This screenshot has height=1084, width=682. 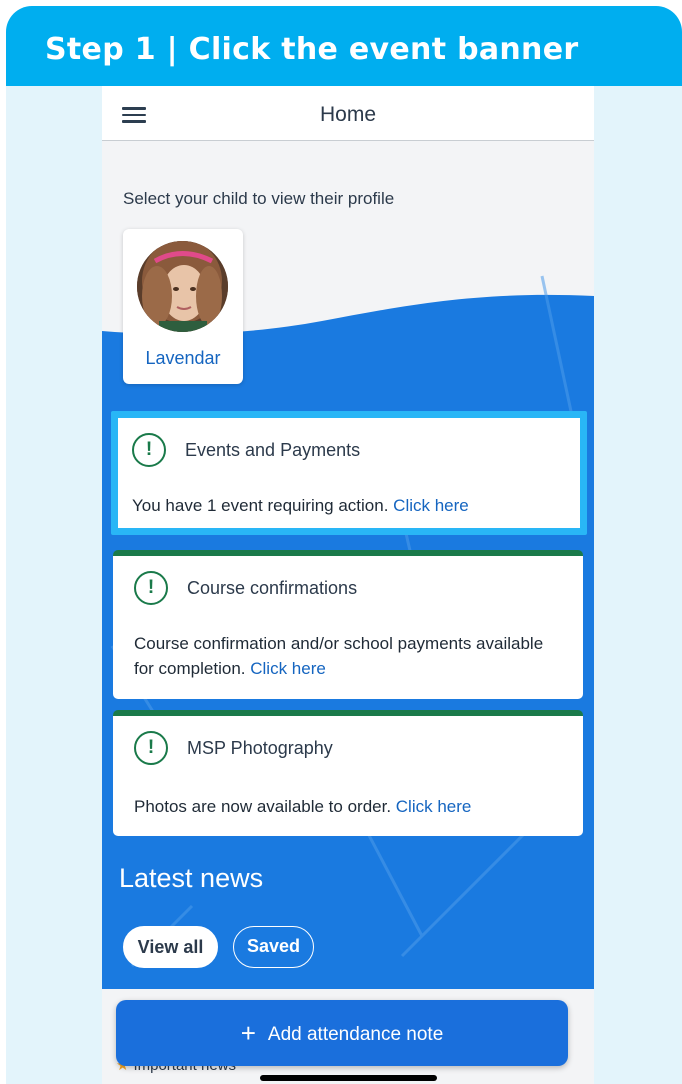 I want to click on card-title: Events and Payments, so click(x=273, y=450).